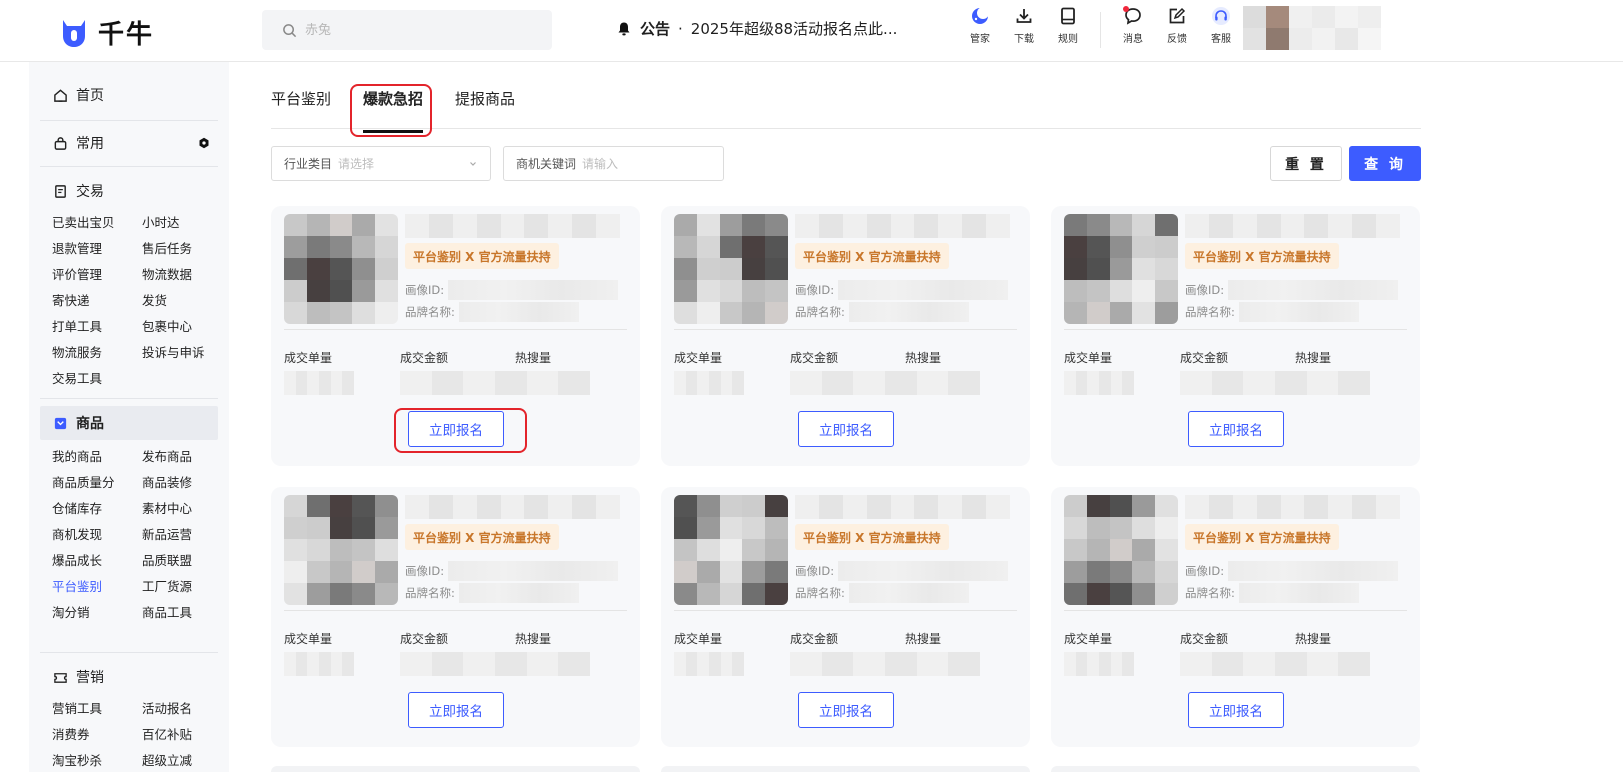 The width and height of the screenshot is (1623, 772). I want to click on sidebar-link: 打单工具, so click(97, 327).